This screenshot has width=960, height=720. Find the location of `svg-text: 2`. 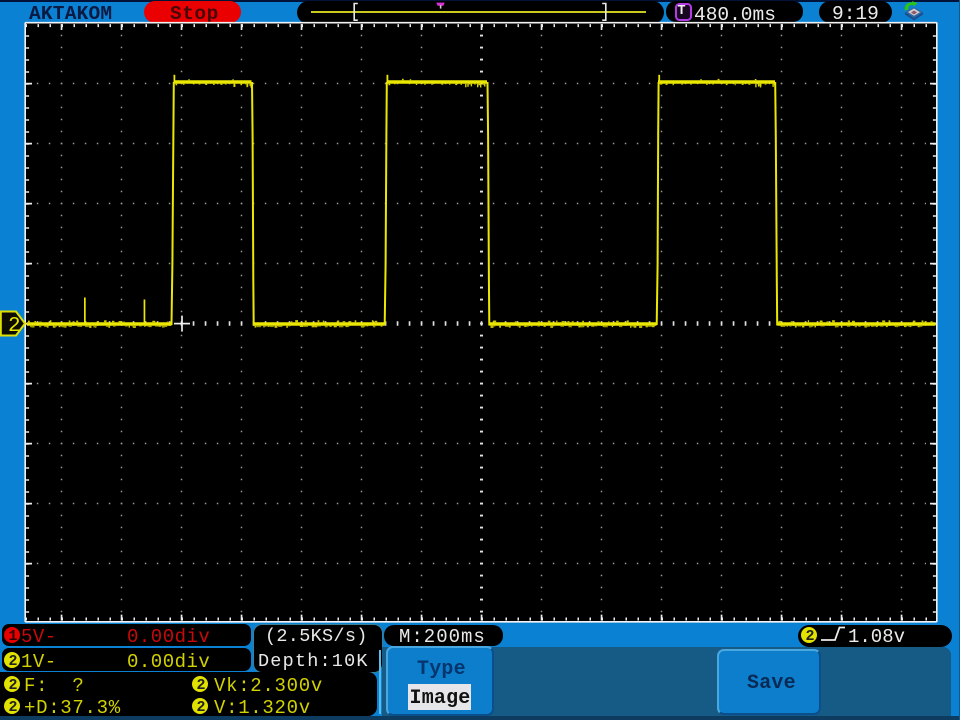

svg-text: 2 is located at coordinates (14, 326).